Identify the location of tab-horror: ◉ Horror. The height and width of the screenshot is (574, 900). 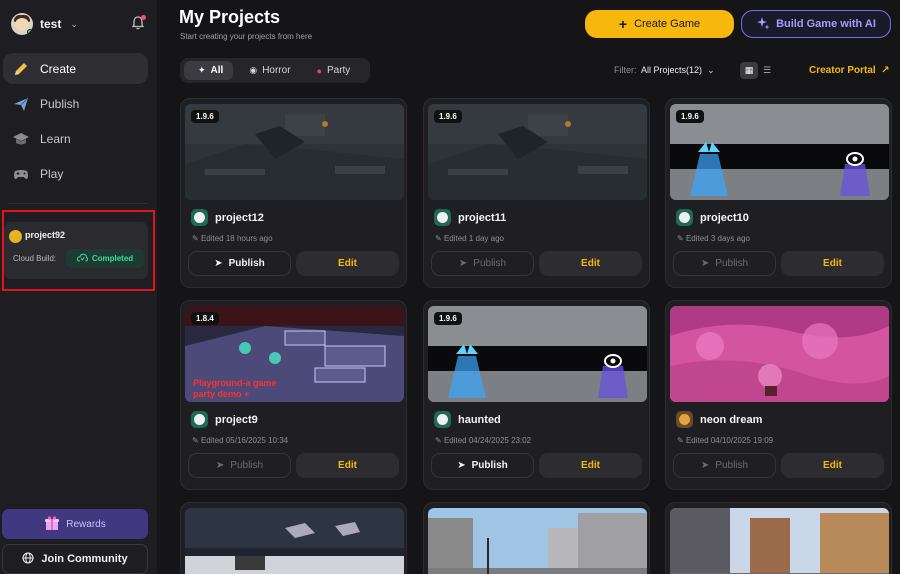
(267, 70).